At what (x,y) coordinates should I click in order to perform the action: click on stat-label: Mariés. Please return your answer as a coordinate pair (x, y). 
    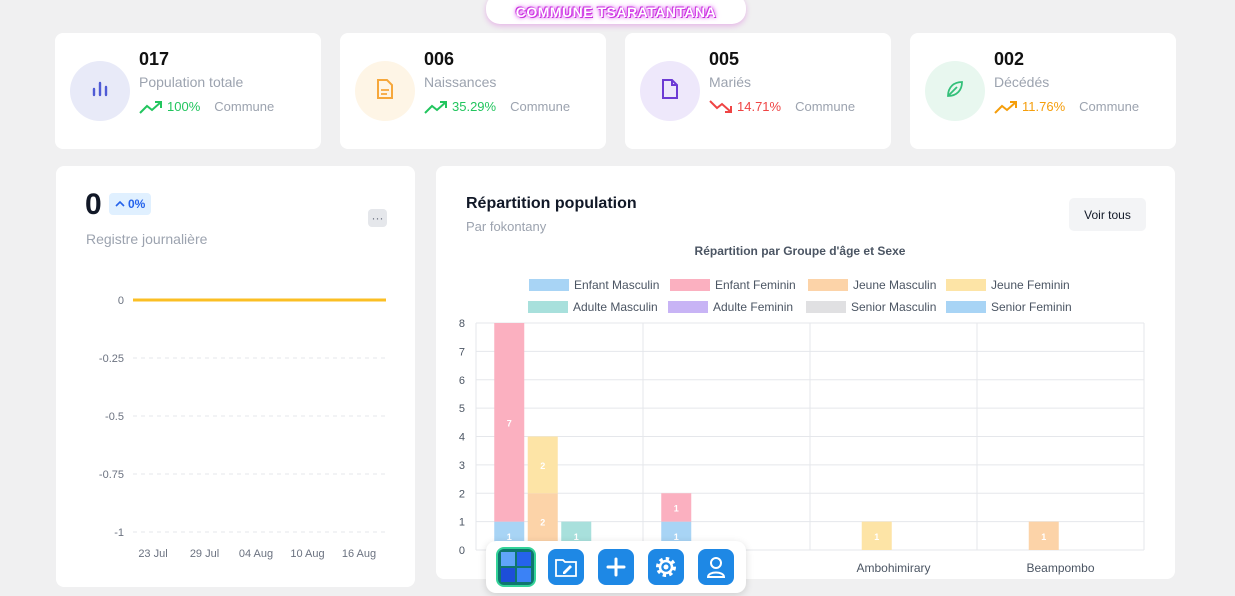
    Looking at the image, I should click on (730, 82).